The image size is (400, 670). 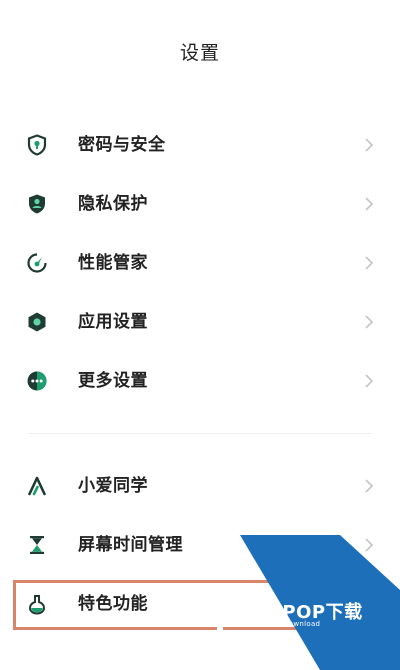 I want to click on settings-item-performance: 性能管家, so click(x=200, y=263).